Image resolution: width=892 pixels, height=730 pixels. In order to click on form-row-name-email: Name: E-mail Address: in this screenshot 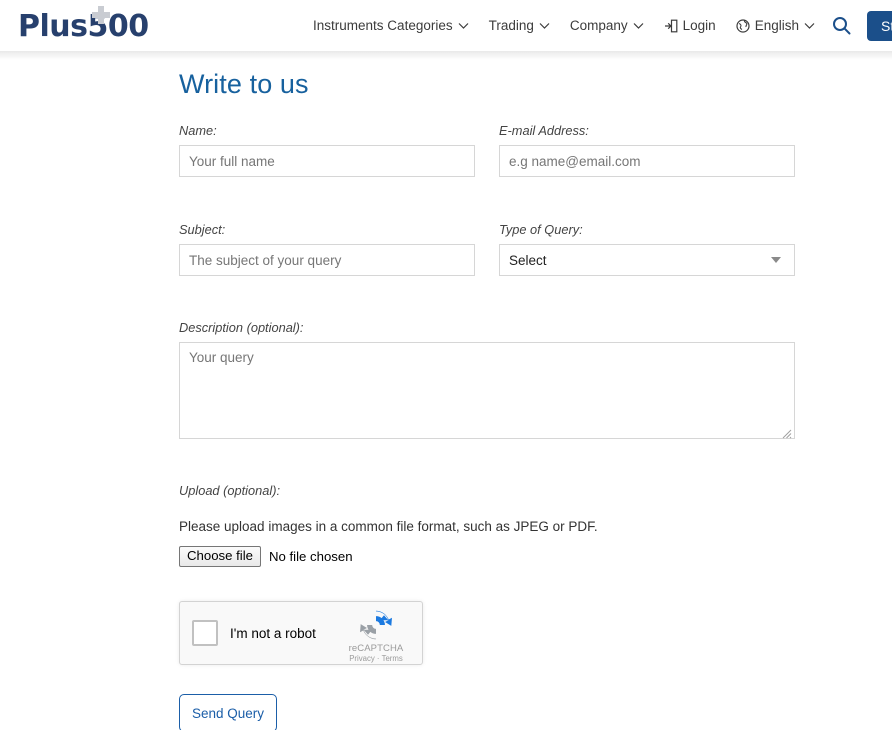, I will do `click(487, 150)`.